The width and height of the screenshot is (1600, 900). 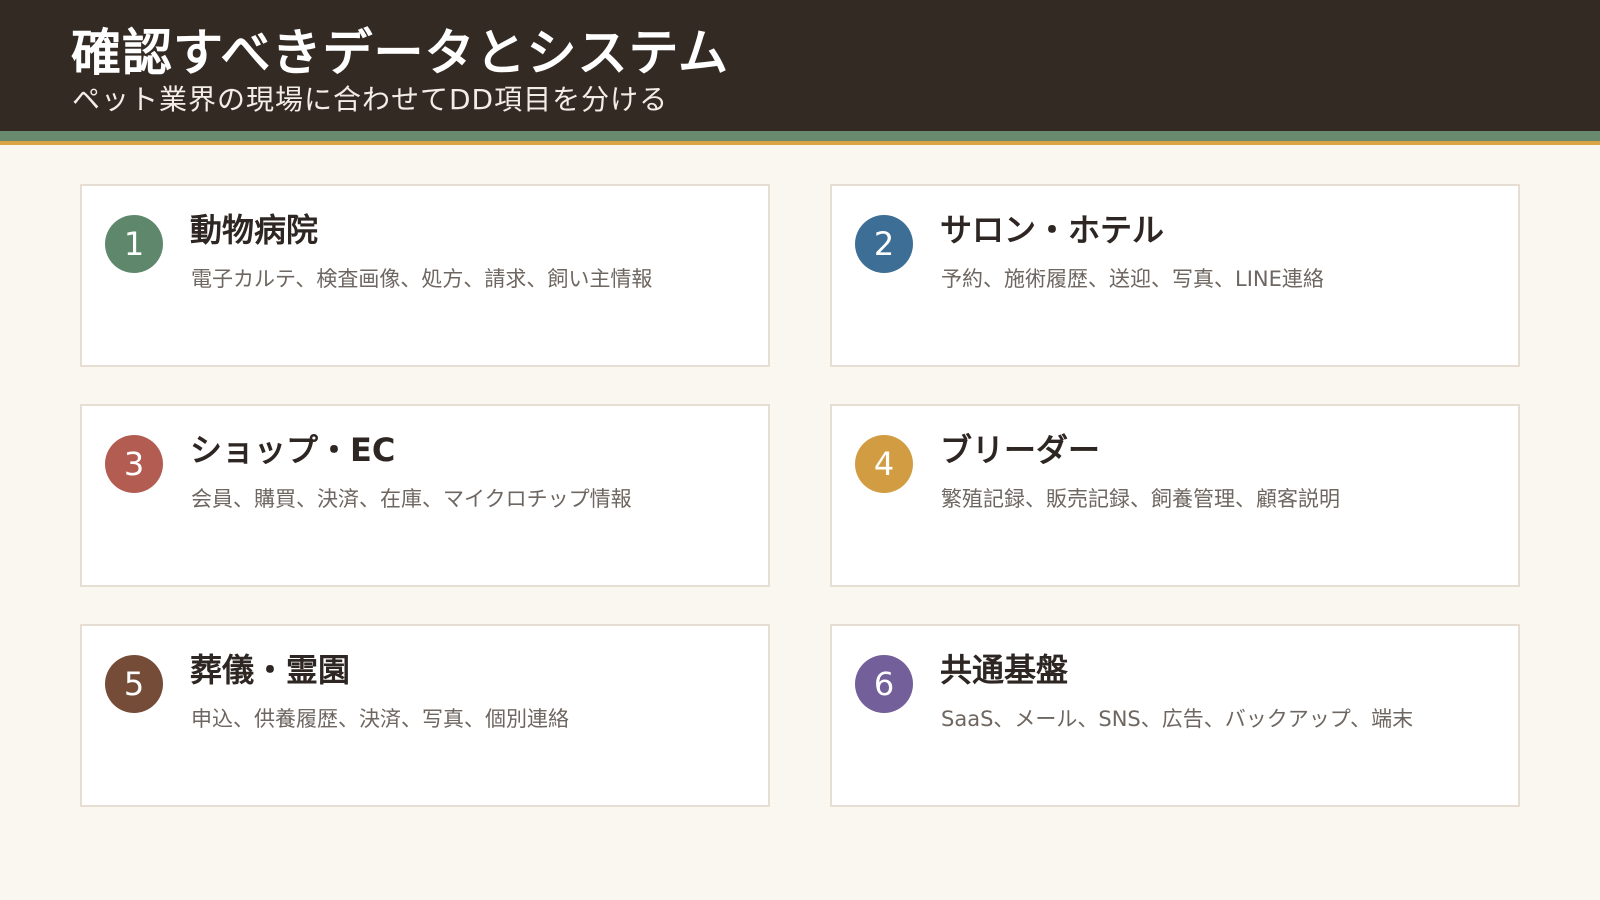 I want to click on card-shop-ec: 3 ショップ・EC 会員、購買、決済、在庫、マイクロチップ情報, so click(x=425, y=495).